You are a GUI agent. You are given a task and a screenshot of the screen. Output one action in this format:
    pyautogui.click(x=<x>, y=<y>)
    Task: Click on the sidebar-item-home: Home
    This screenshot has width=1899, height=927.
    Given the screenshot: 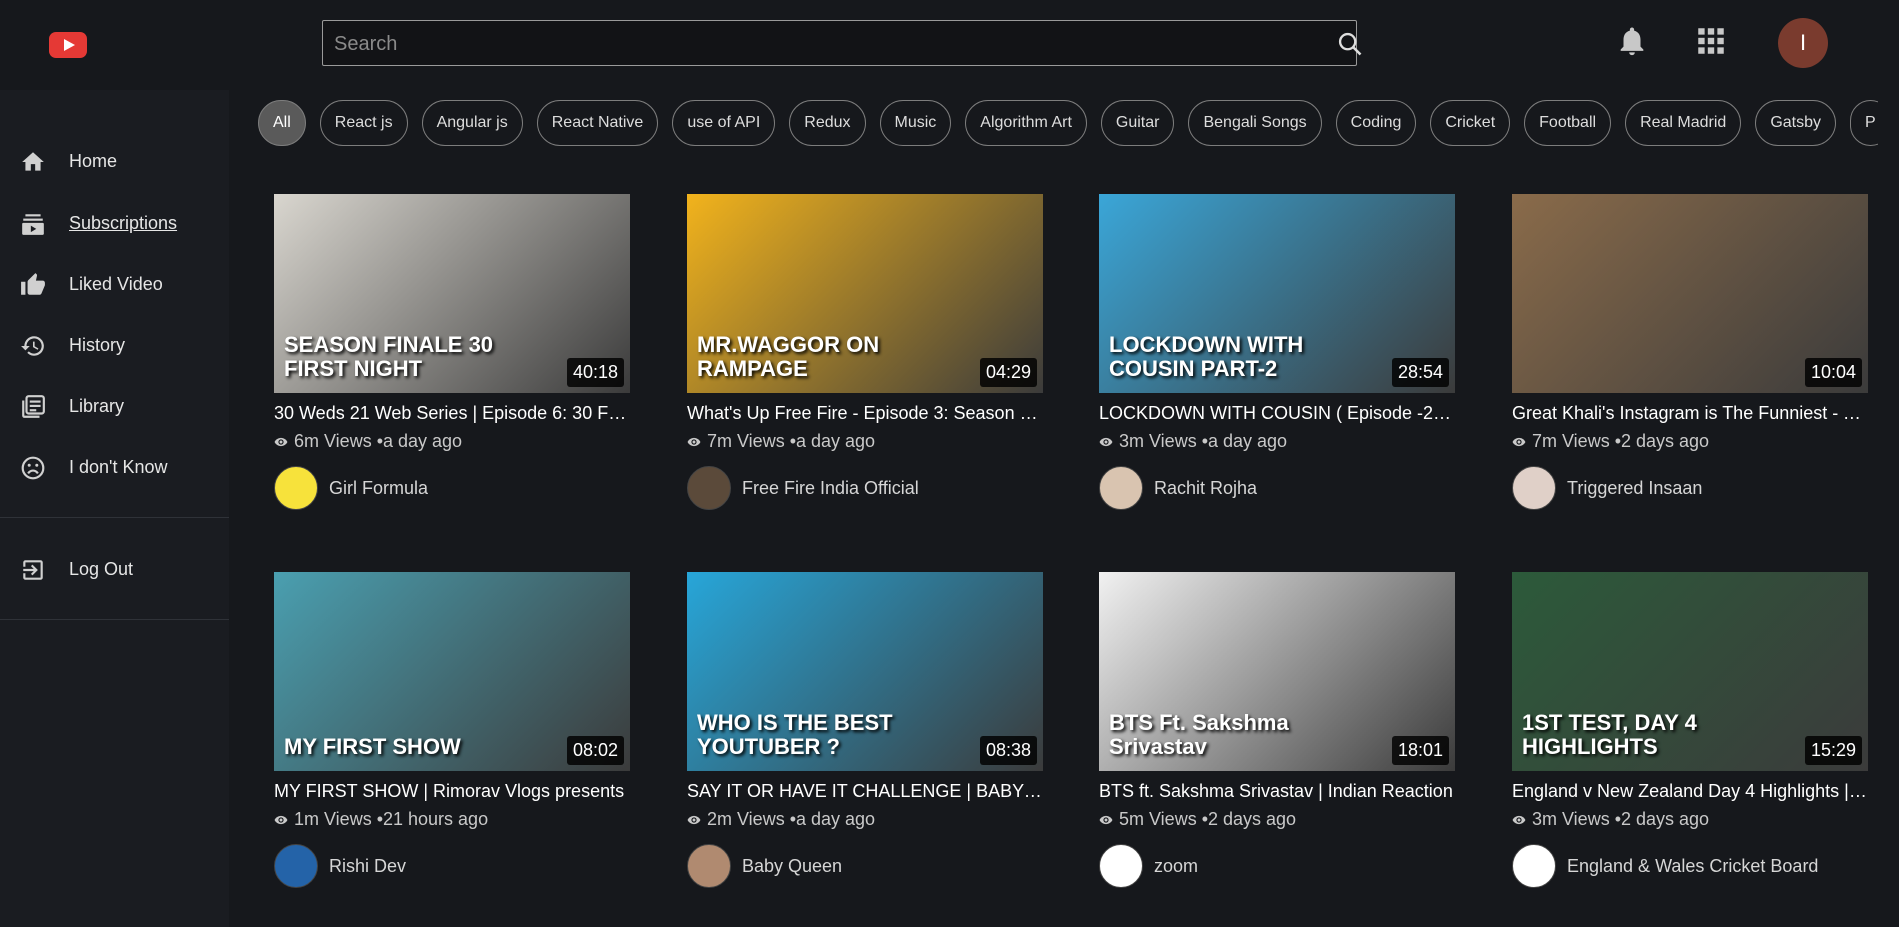 What is the action you would take?
    pyautogui.click(x=114, y=161)
    